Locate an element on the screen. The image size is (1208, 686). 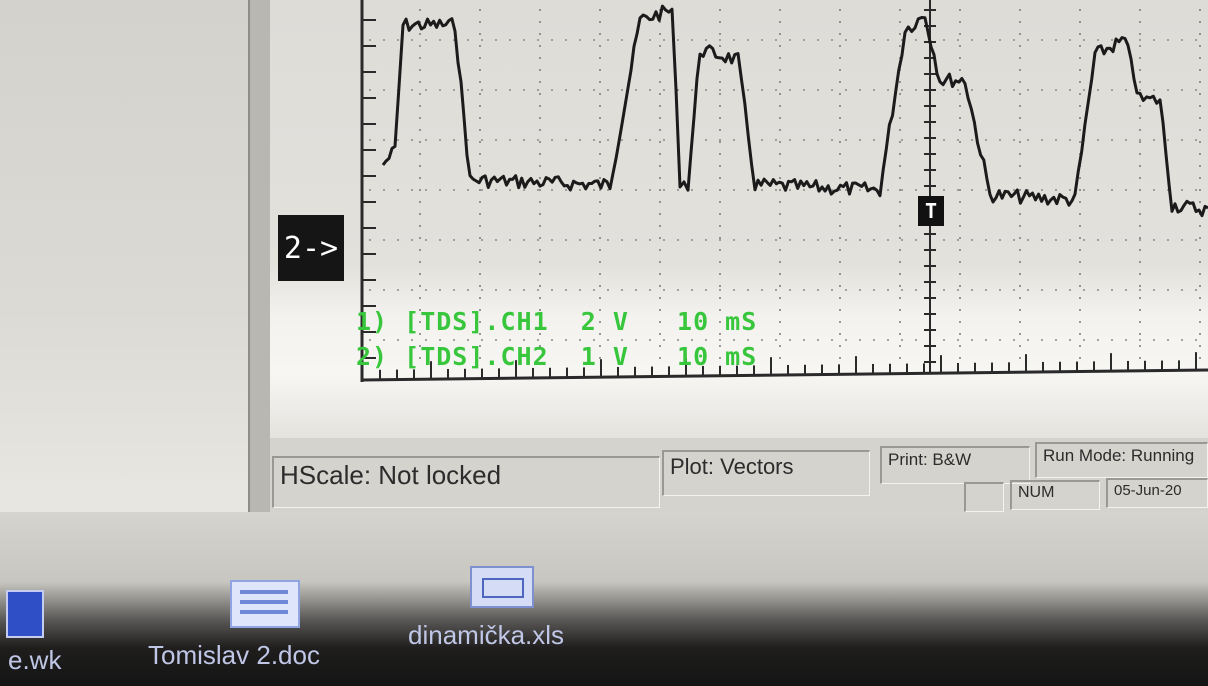
run-mode-status: Run Mode: Running is located at coordinates (1121, 460).